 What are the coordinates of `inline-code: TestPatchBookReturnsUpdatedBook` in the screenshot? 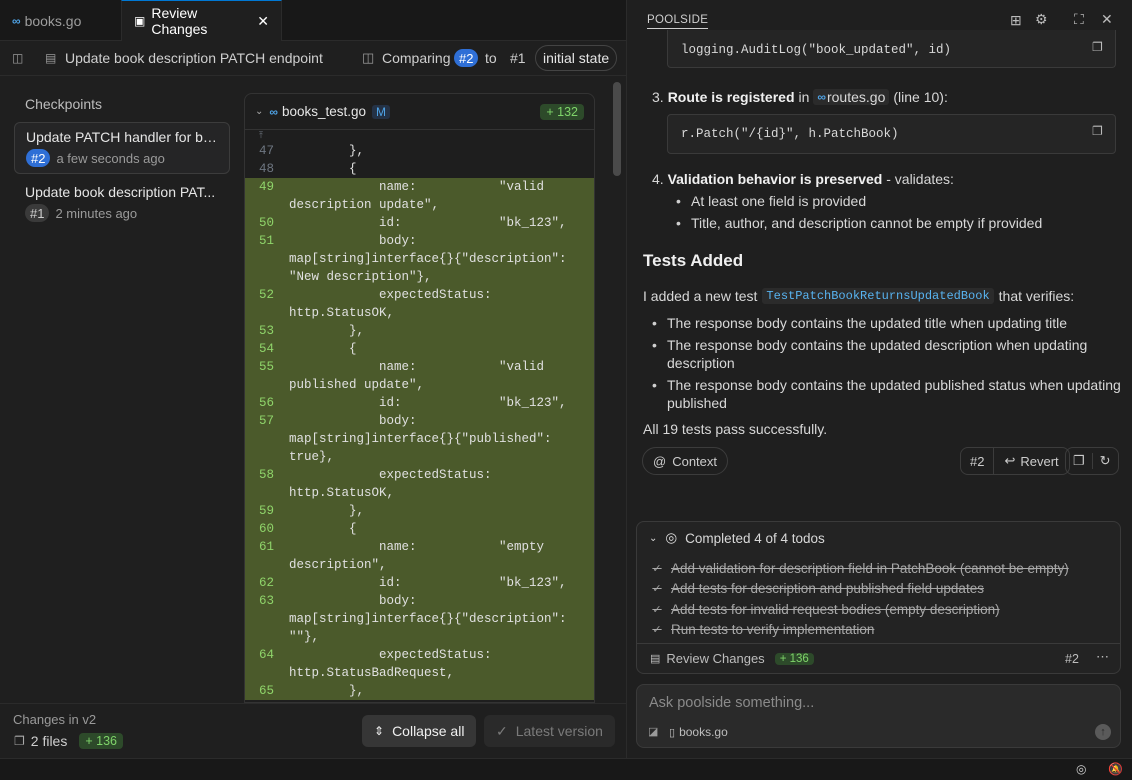 It's located at (878, 296).